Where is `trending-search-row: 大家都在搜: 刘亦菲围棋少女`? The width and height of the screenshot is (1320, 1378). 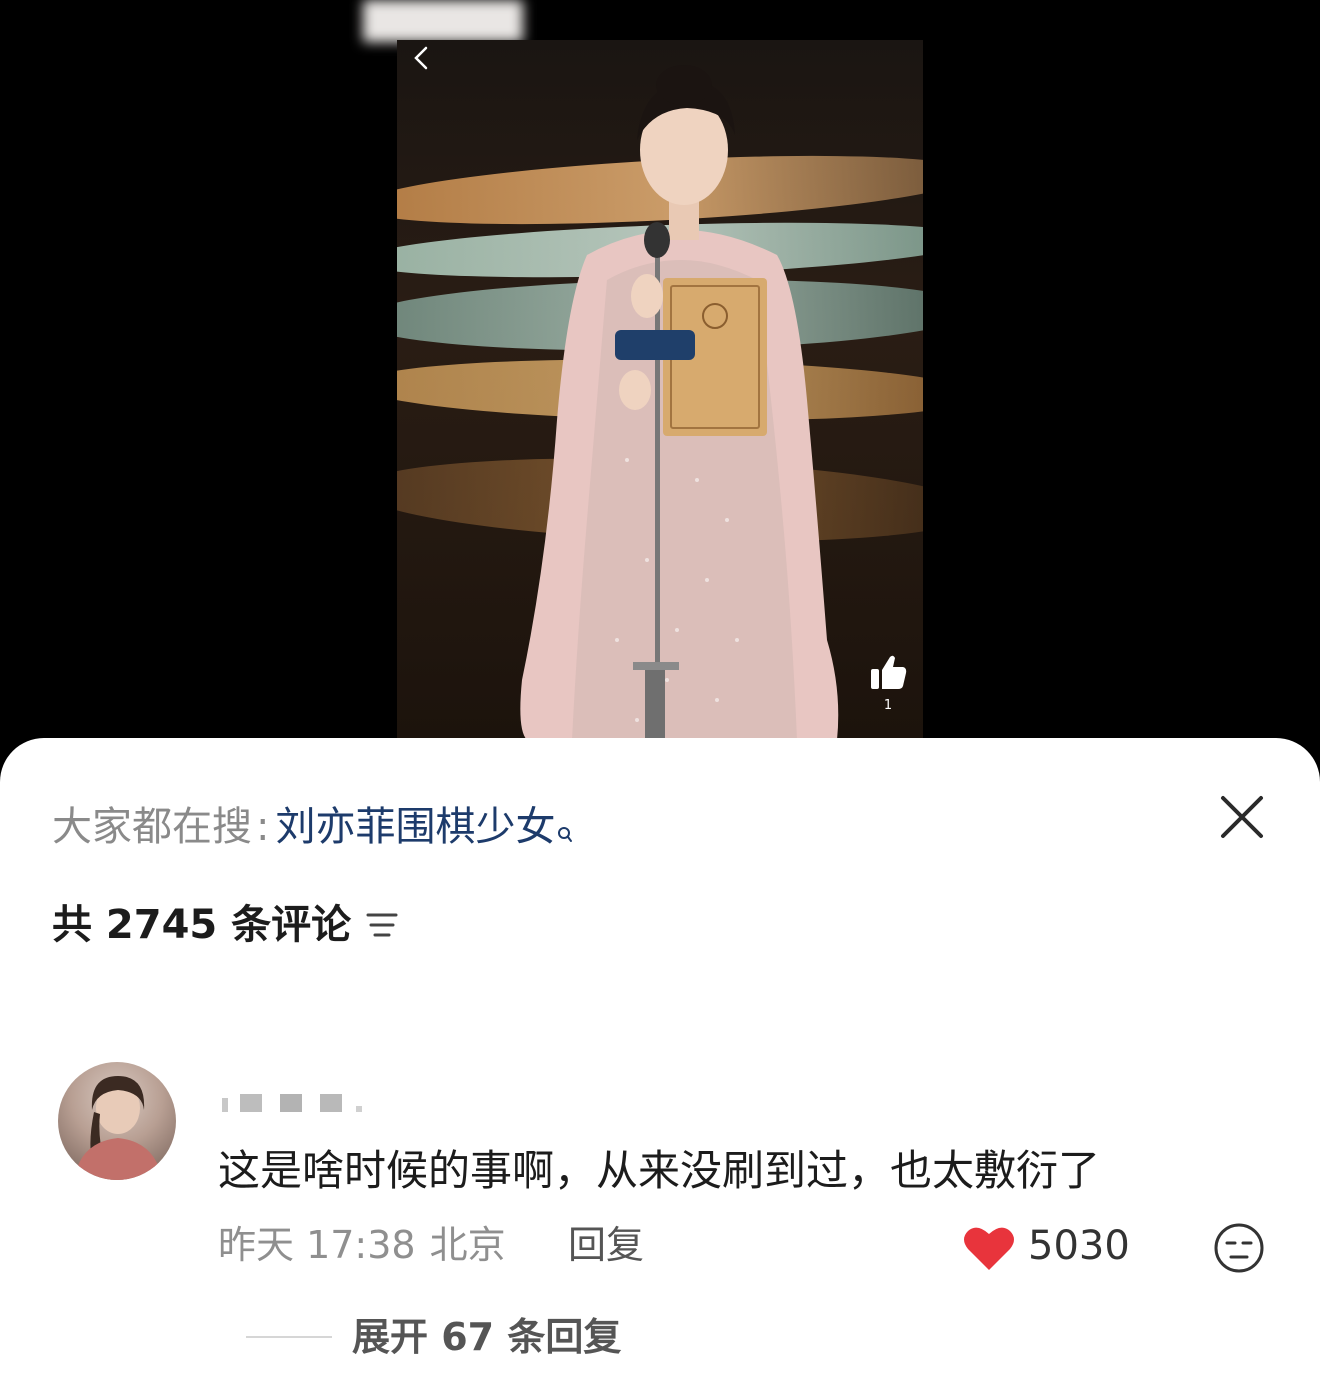
trending-search-row: 大家都在搜: 刘亦菲围棋少女 is located at coordinates (312, 829).